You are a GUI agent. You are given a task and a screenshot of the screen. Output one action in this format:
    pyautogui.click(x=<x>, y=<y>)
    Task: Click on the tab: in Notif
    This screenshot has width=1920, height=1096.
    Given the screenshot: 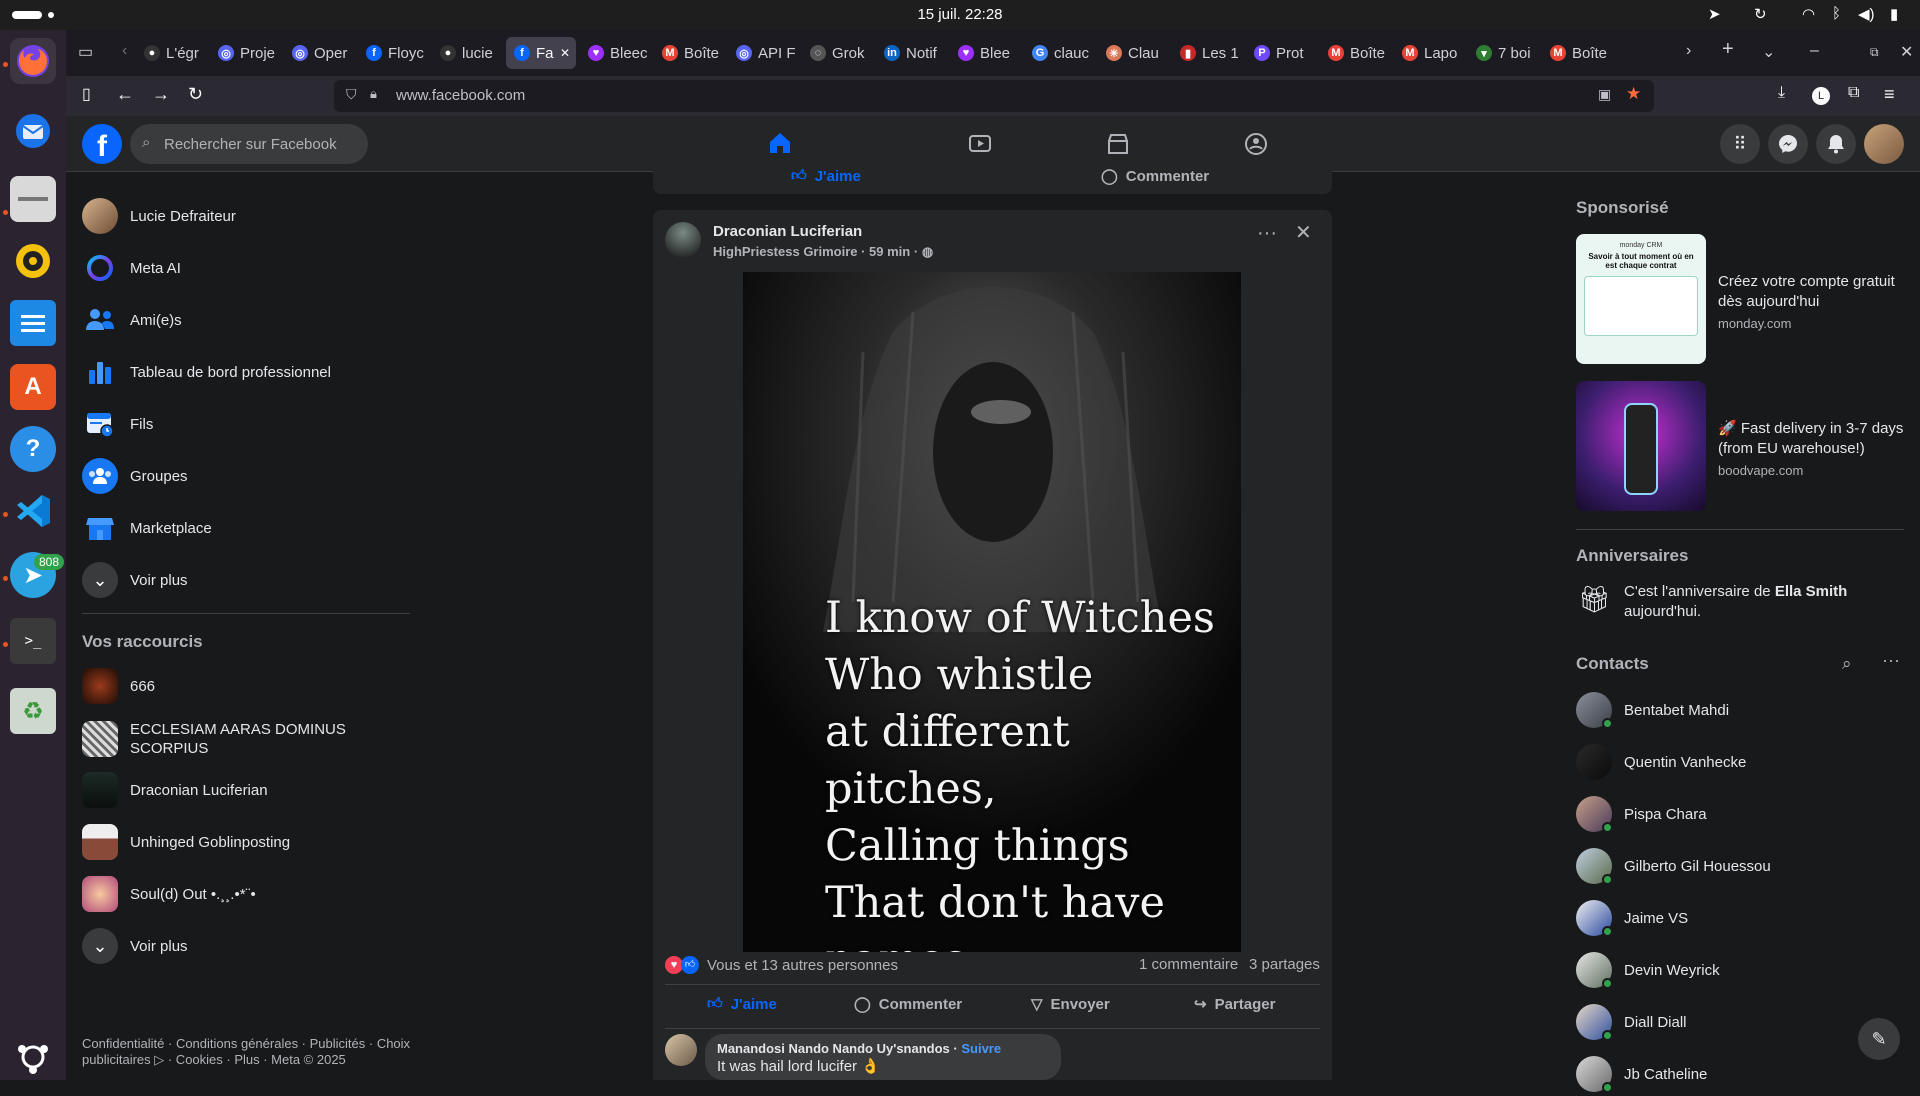 What is the action you would take?
    pyautogui.click(x=911, y=53)
    